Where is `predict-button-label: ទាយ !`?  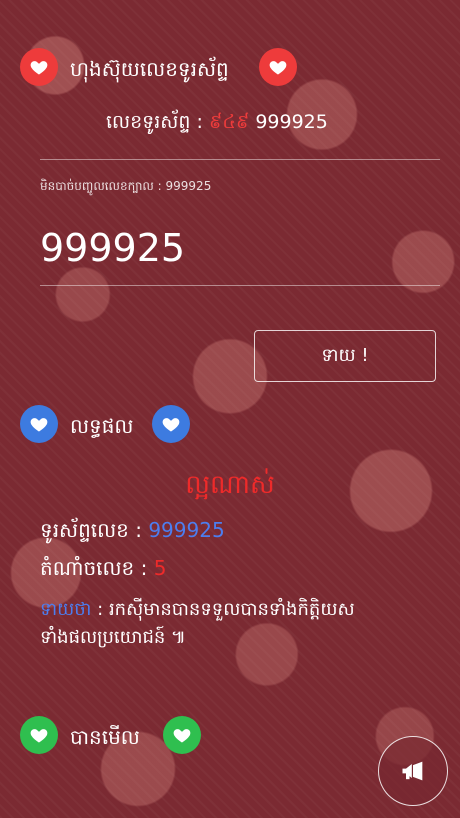 predict-button-label: ទាយ ! is located at coordinates (345, 355).